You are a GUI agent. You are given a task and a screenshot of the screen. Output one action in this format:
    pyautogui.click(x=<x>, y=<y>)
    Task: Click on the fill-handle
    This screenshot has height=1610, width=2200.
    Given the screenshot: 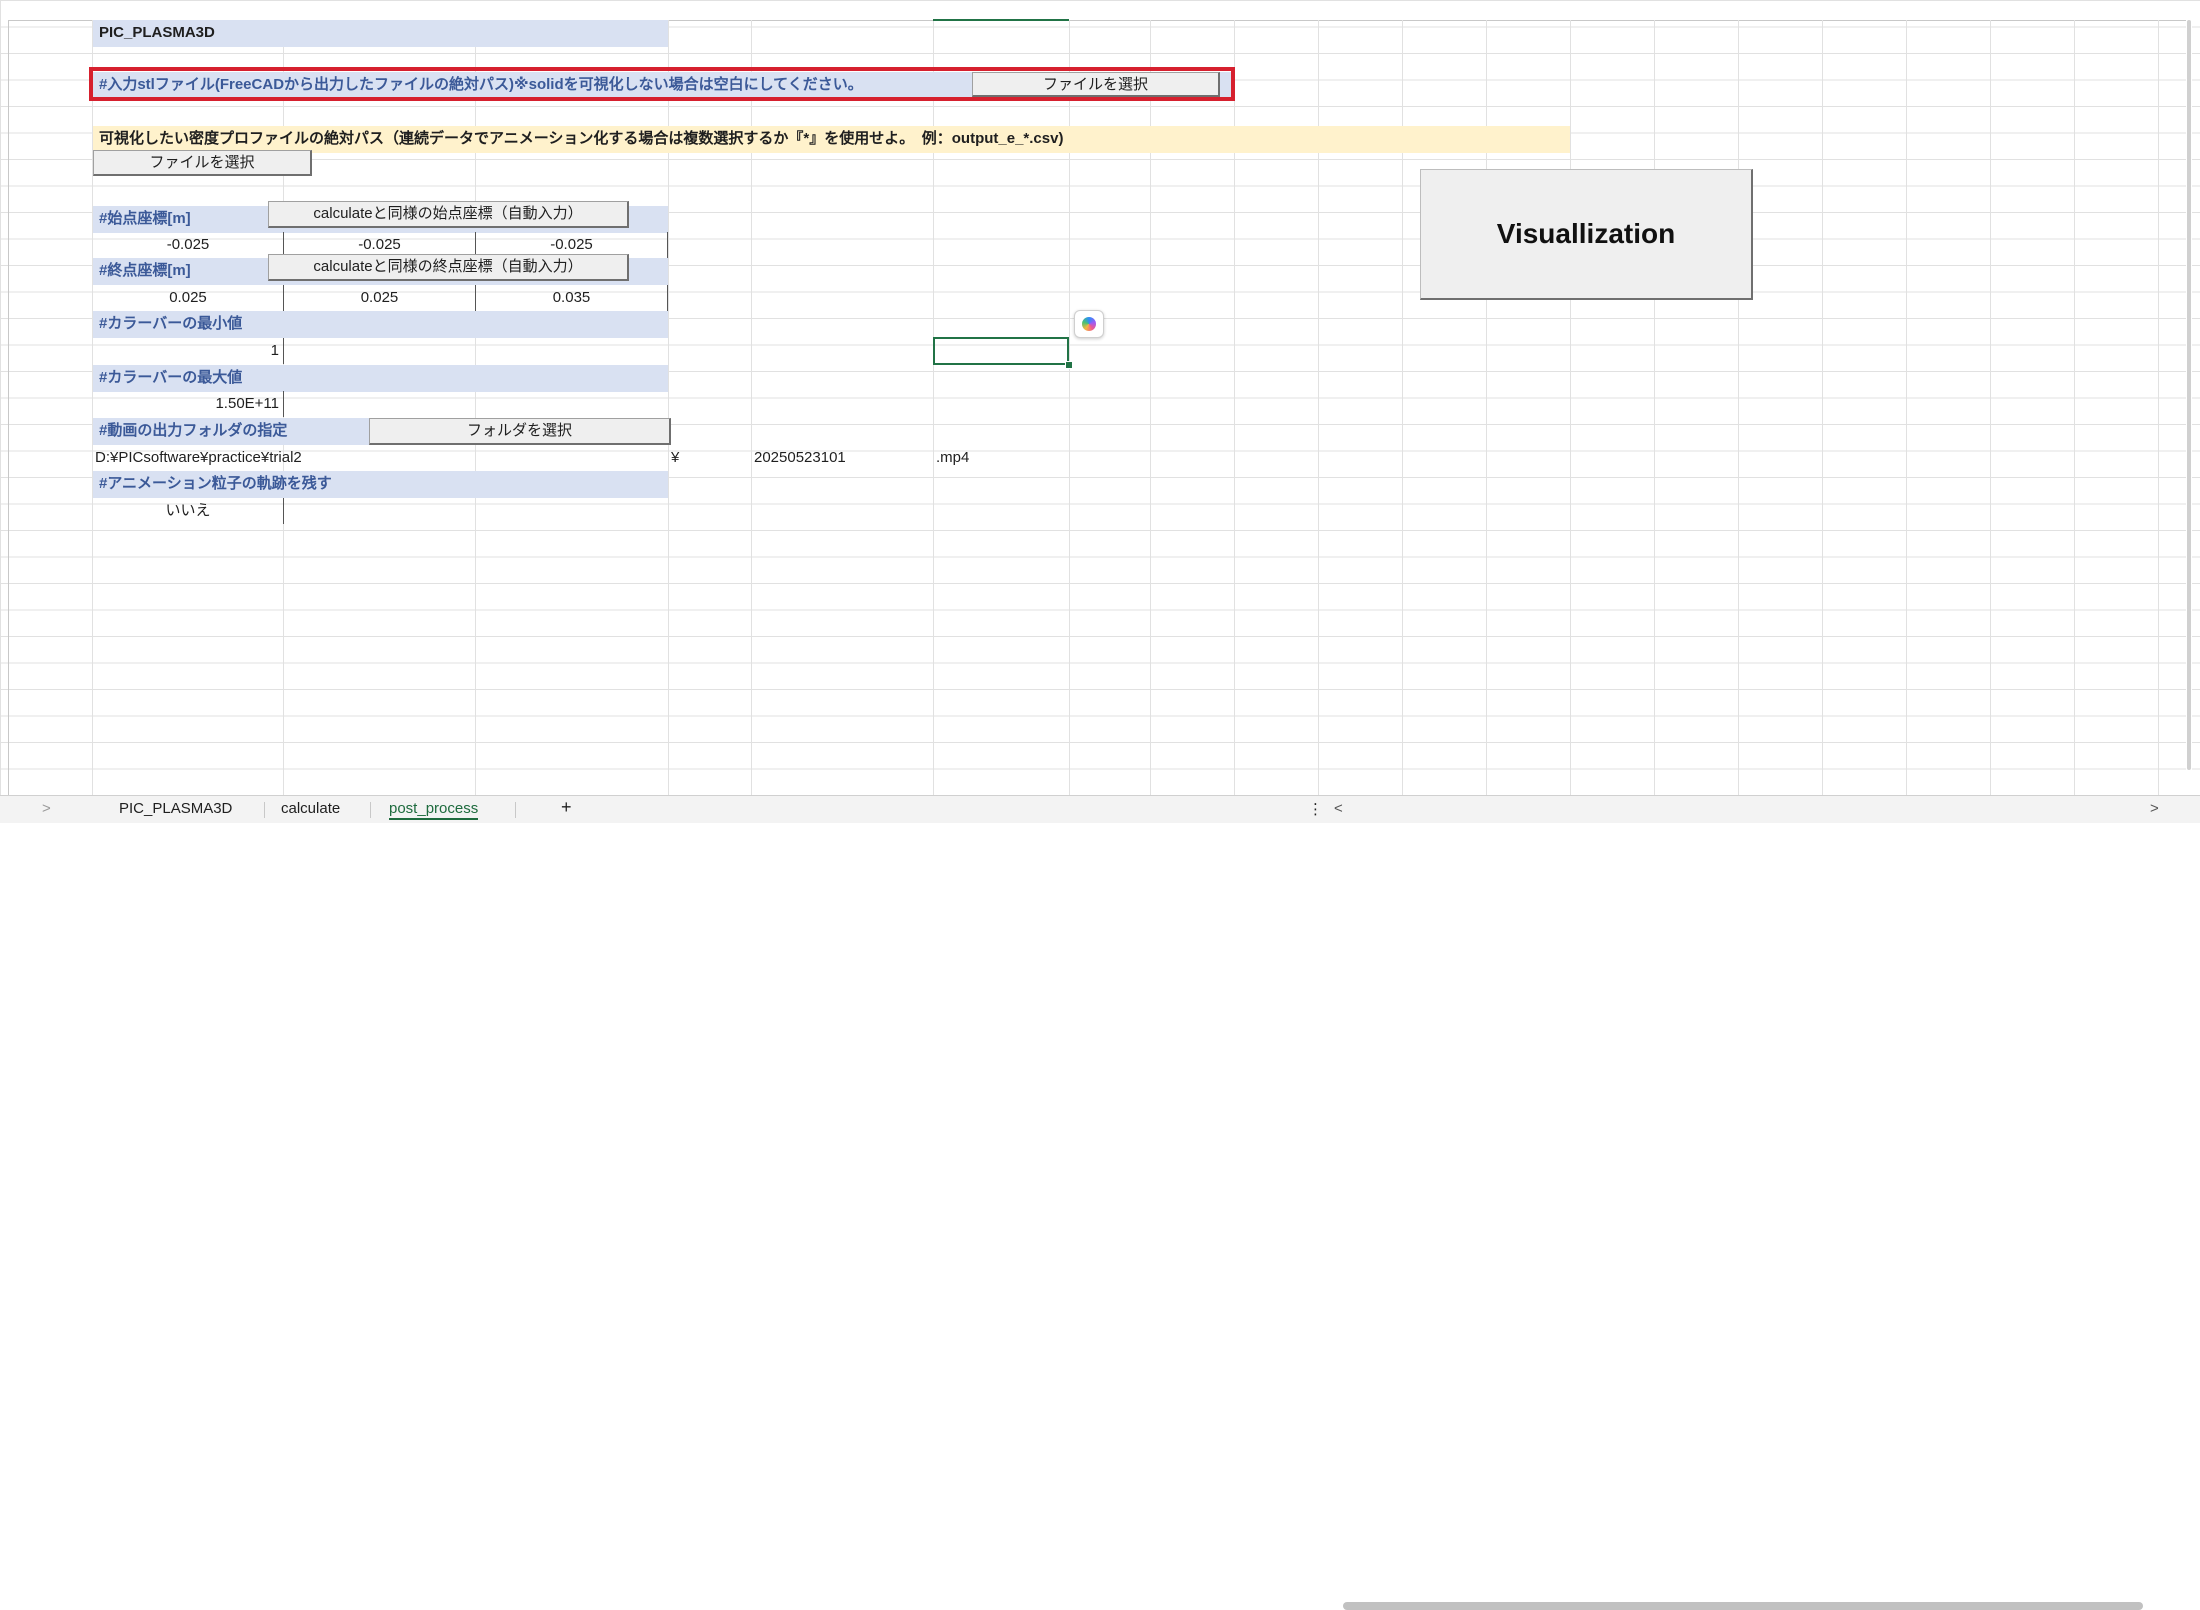 What is the action you would take?
    pyautogui.click(x=1069, y=365)
    